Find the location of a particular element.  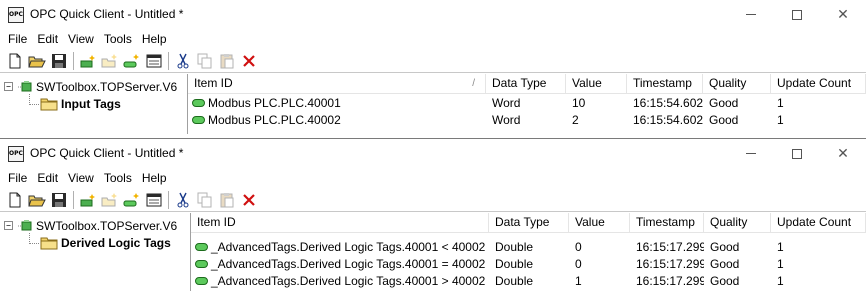

value-cell: 0 is located at coordinates (578, 263).